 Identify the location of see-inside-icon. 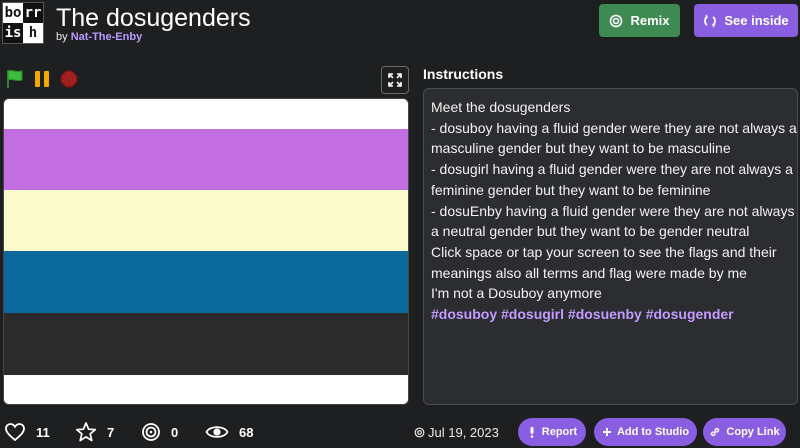
(710, 20).